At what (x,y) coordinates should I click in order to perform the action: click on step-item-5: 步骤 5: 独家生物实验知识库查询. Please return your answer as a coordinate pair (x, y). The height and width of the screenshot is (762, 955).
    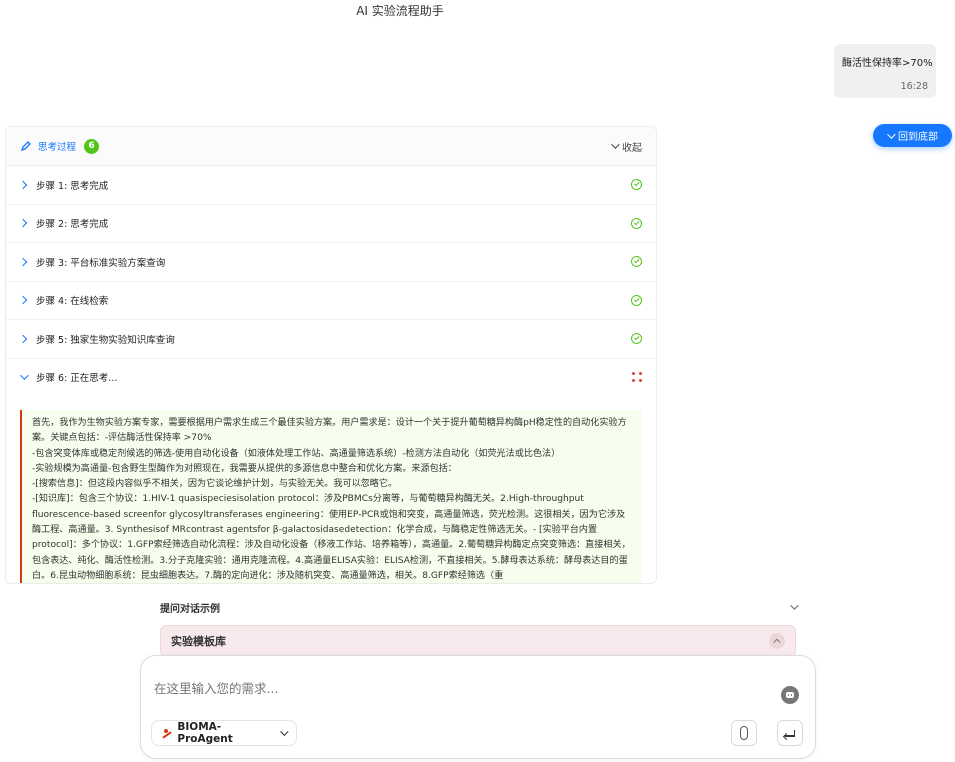
    Looking at the image, I should click on (331, 339).